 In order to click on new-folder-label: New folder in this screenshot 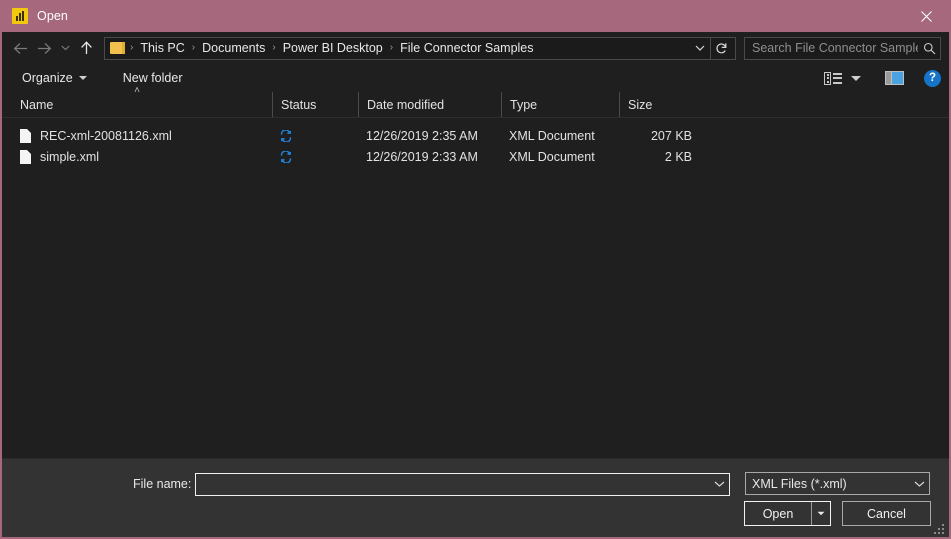, I will do `click(152, 78)`.